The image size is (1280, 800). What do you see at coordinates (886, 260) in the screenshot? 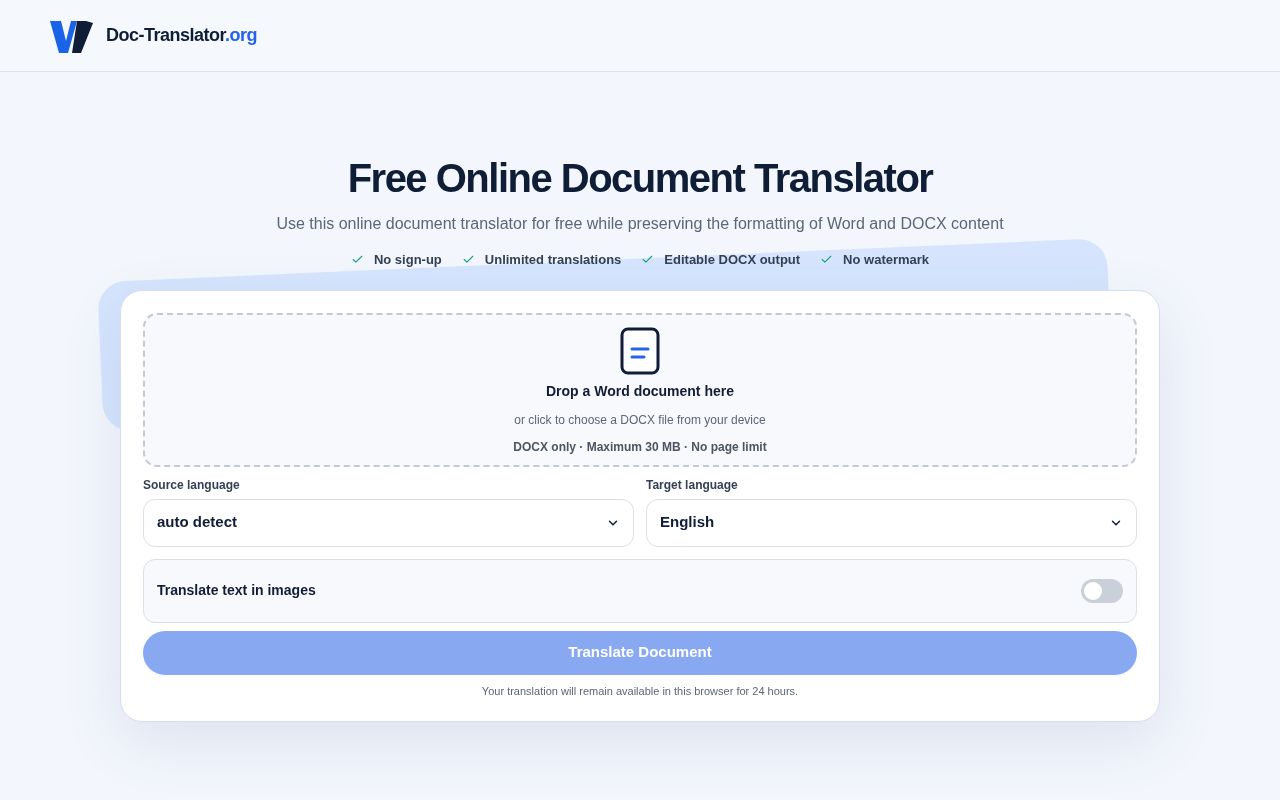
I see `feature-label: No watermark` at bounding box center [886, 260].